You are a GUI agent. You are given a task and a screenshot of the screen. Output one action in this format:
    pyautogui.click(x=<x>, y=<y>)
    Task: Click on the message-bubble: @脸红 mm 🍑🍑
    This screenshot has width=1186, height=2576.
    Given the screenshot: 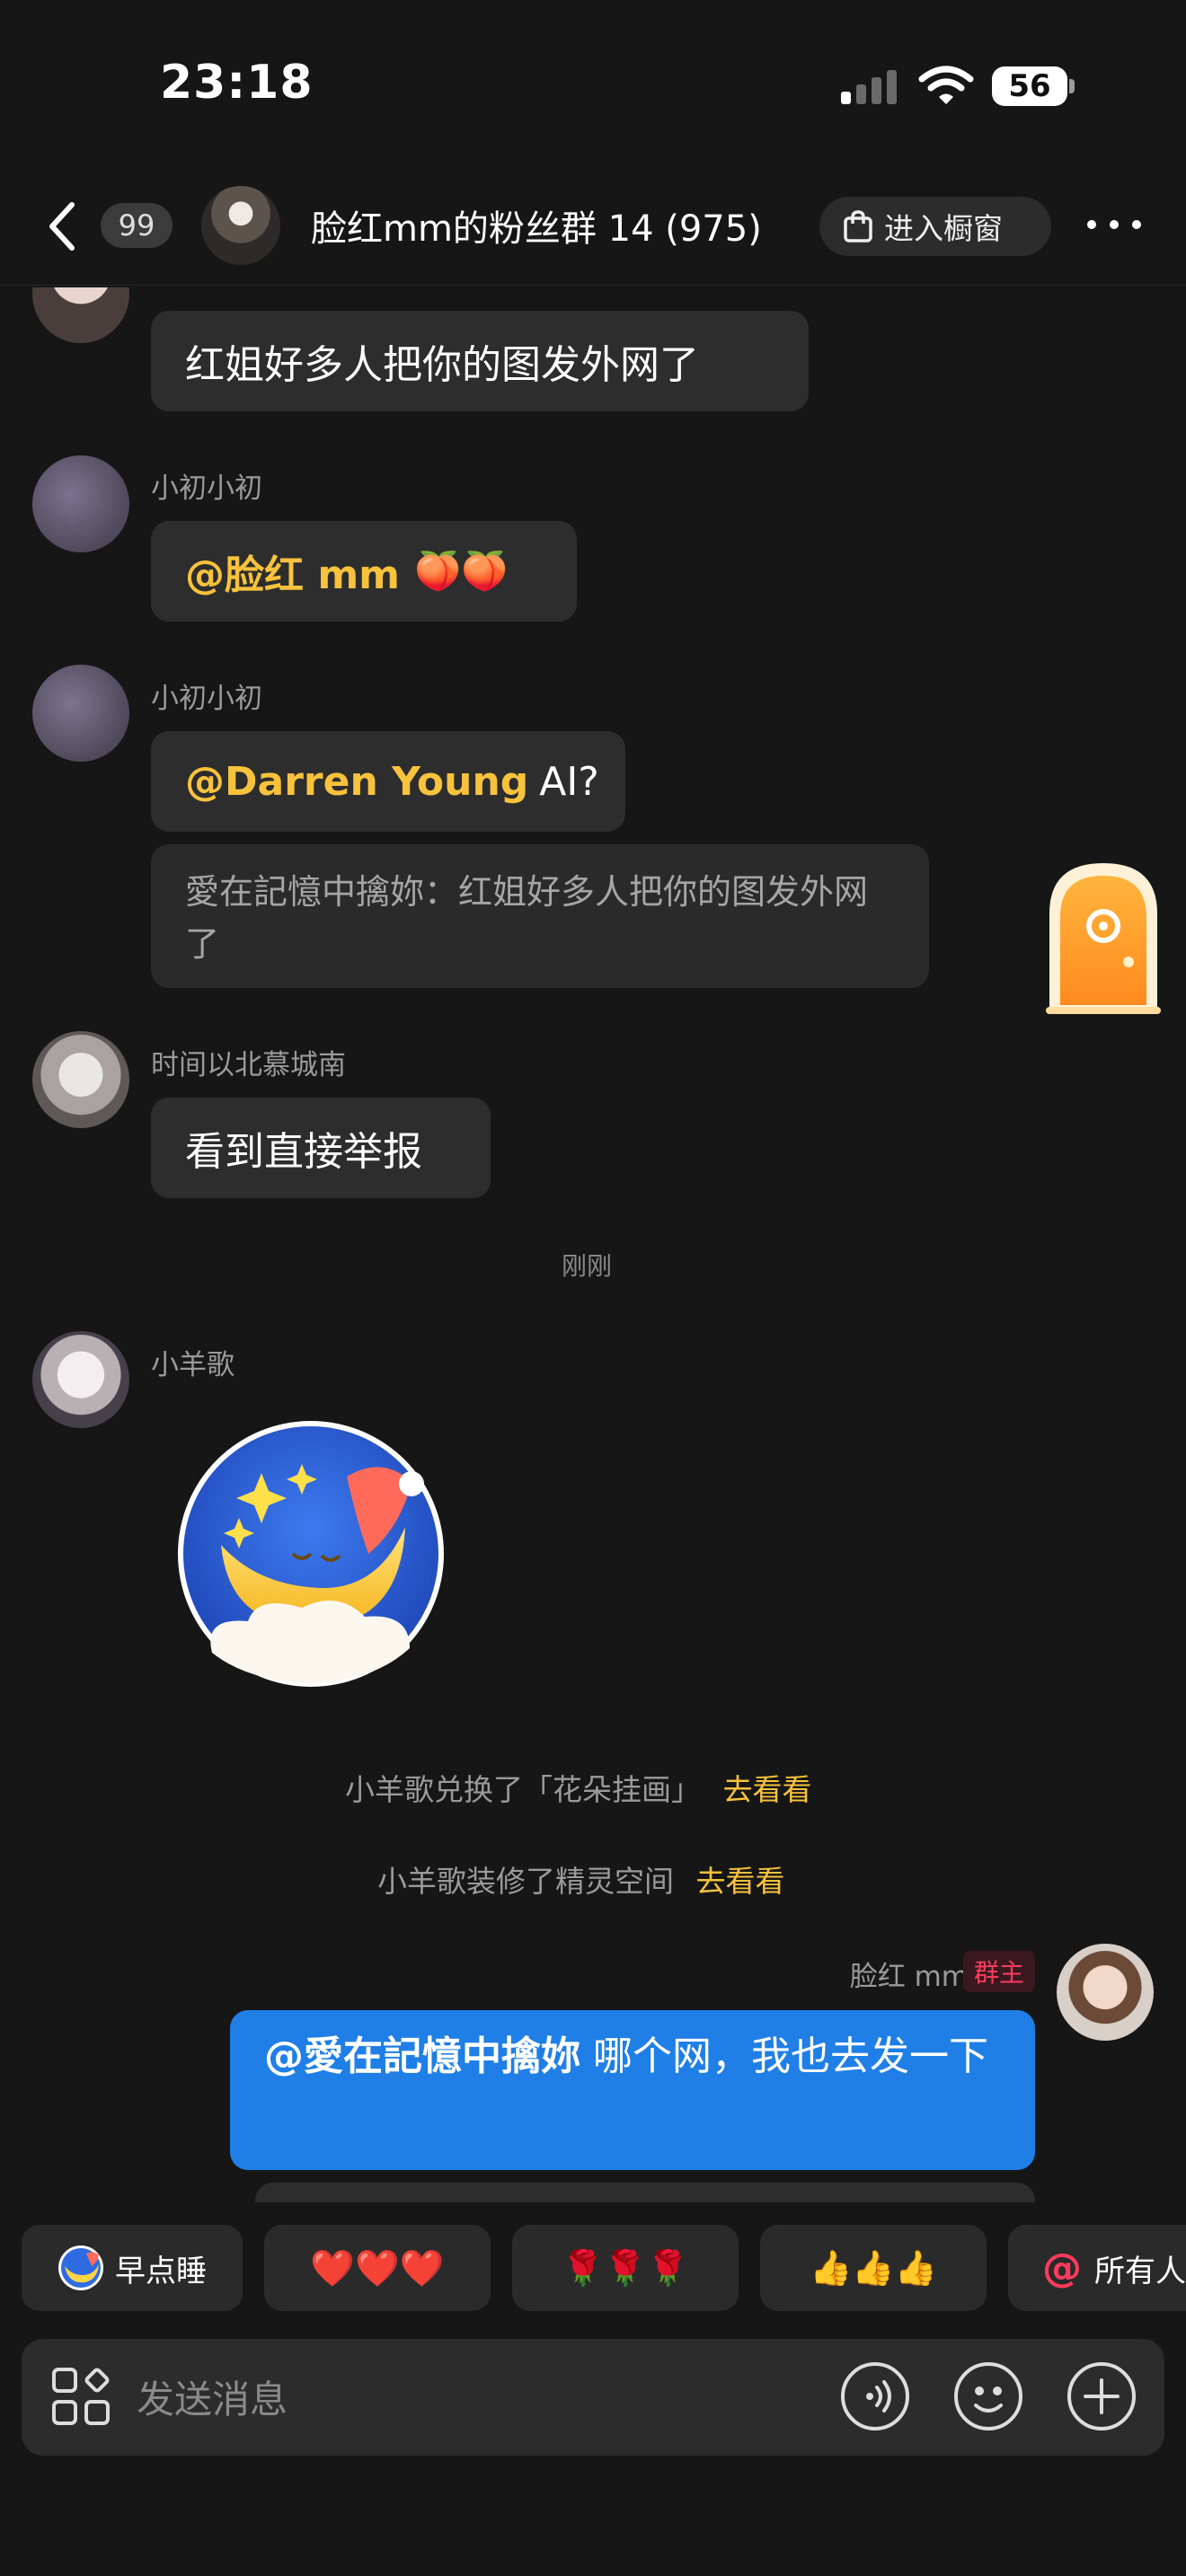 What is the action you would take?
    pyautogui.click(x=364, y=571)
    